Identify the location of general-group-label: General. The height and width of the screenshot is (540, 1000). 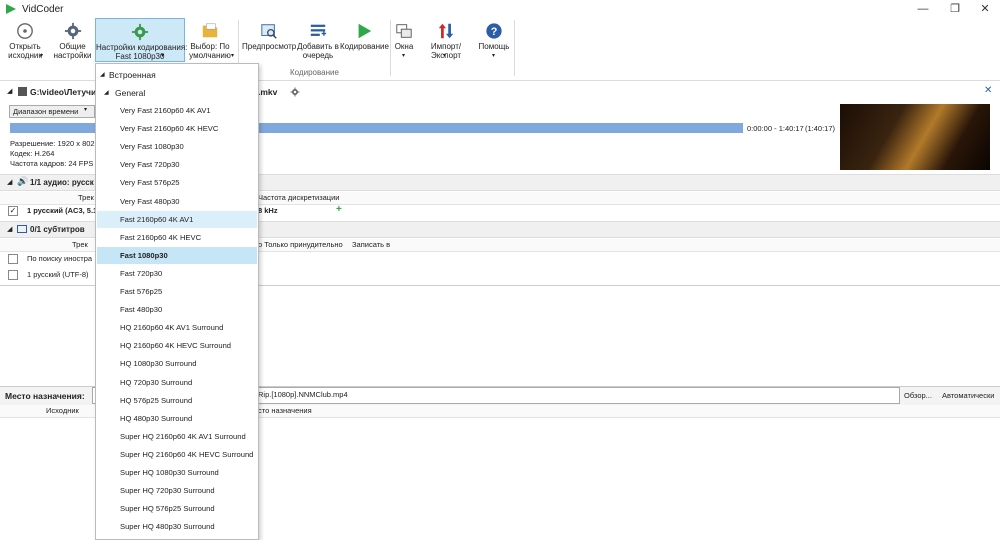
(130, 93).